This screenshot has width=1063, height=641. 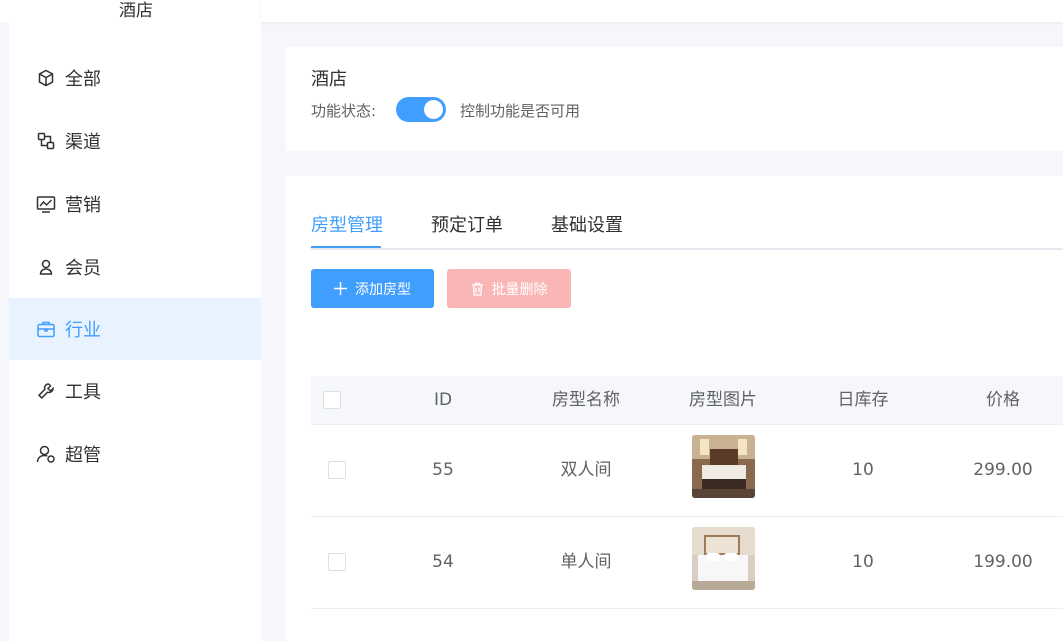 I want to click on active-tab-indicator, so click(x=346, y=247).